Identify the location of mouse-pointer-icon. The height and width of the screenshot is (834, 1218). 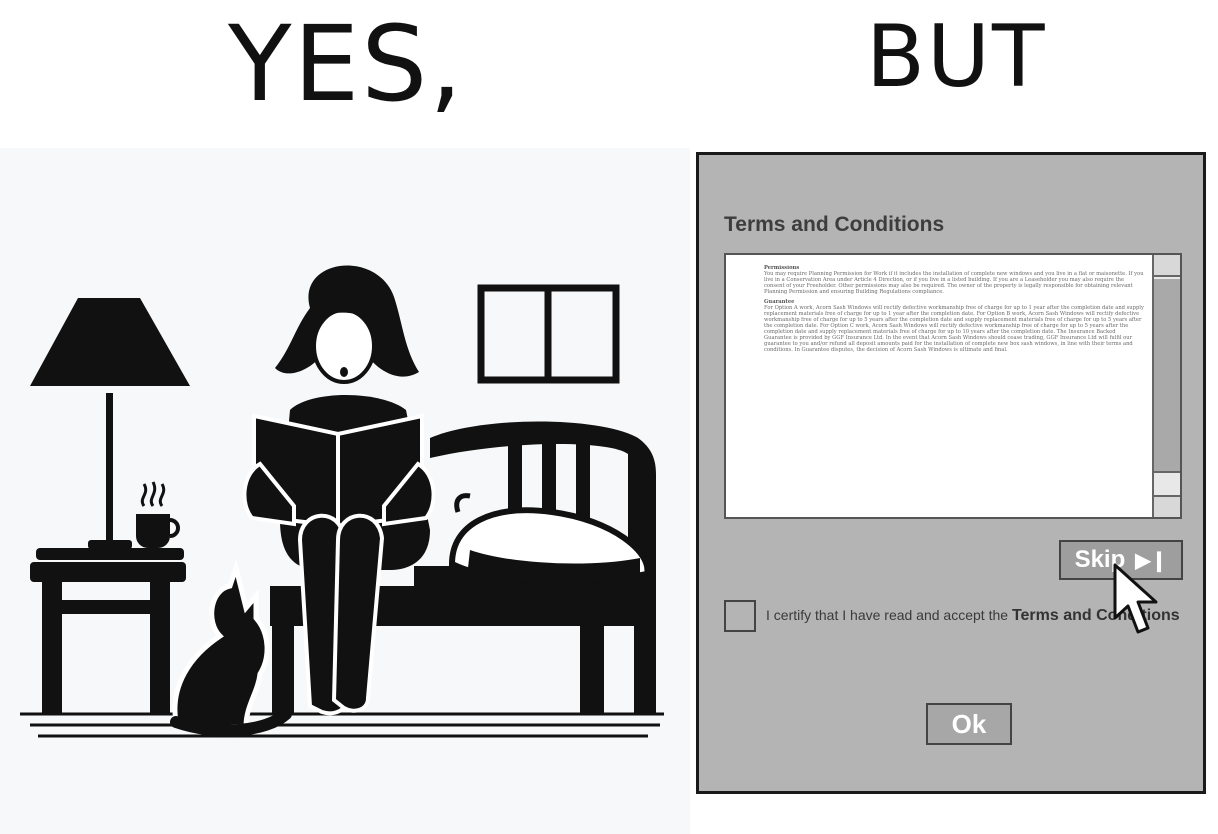
(1135, 598).